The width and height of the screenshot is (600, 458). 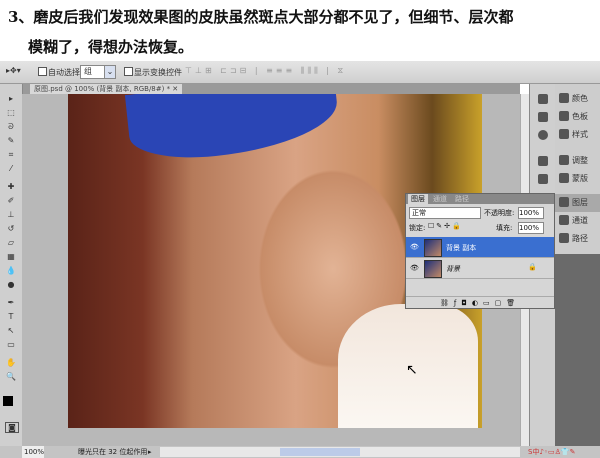 I want to click on tab-paths: 路径, so click(x=462, y=199).